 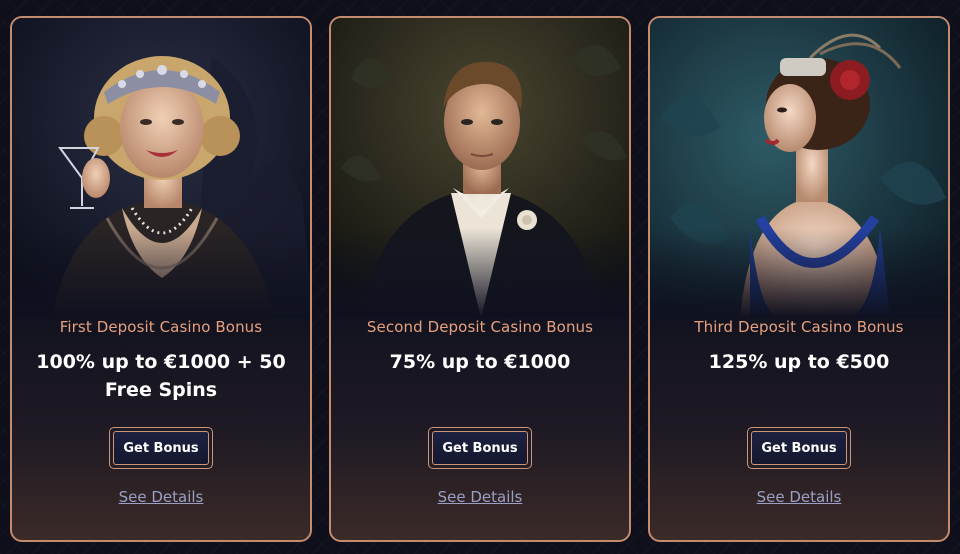 I want to click on card-title: Third Deposit Casino Bonus, so click(x=799, y=327).